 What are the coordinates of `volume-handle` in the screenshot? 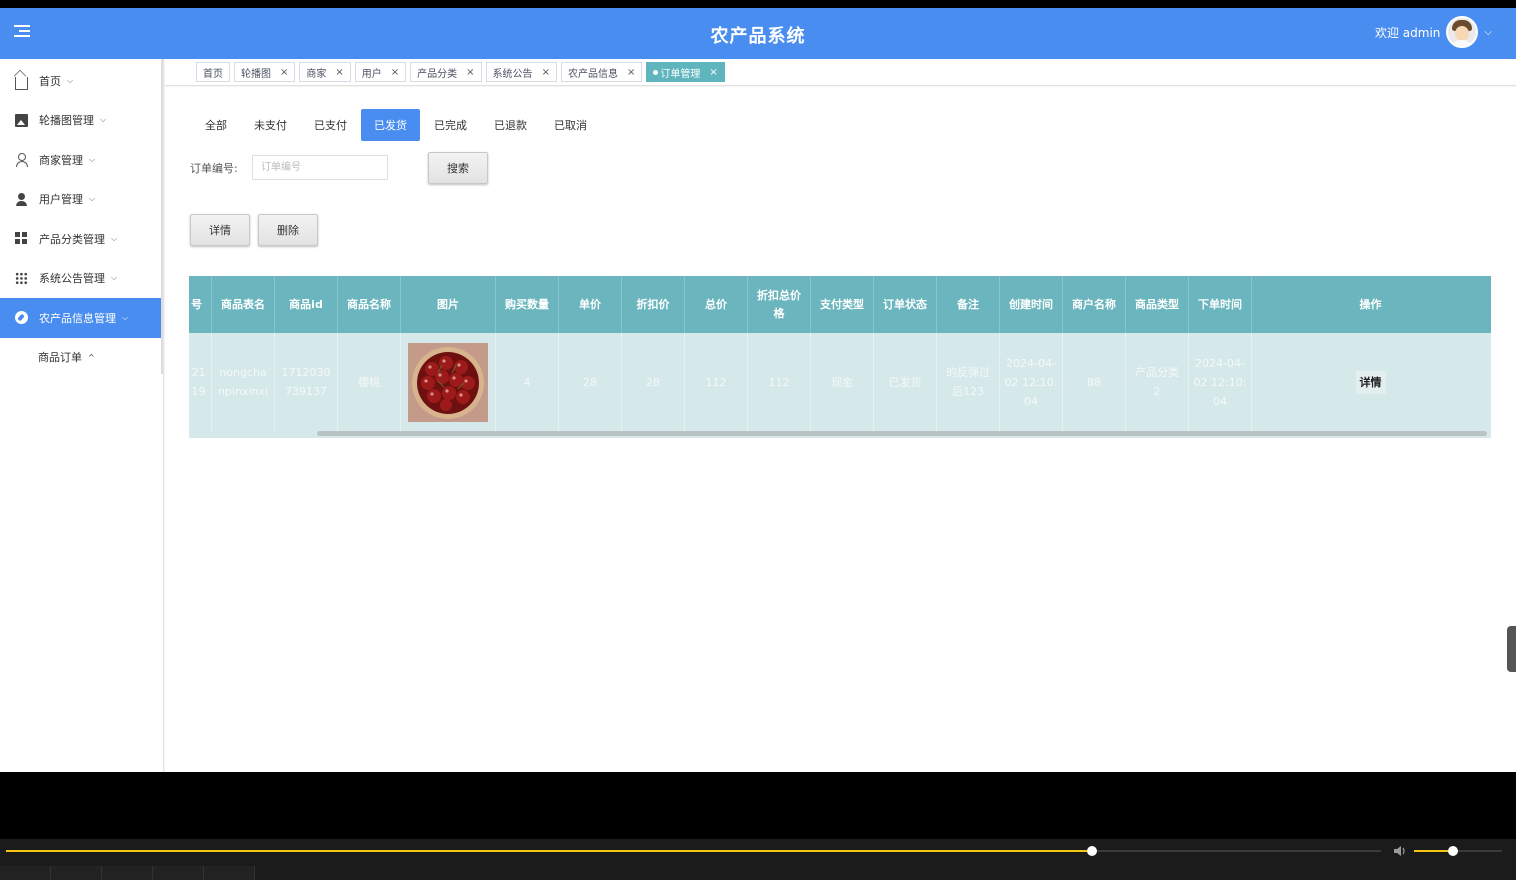 It's located at (1452, 851).